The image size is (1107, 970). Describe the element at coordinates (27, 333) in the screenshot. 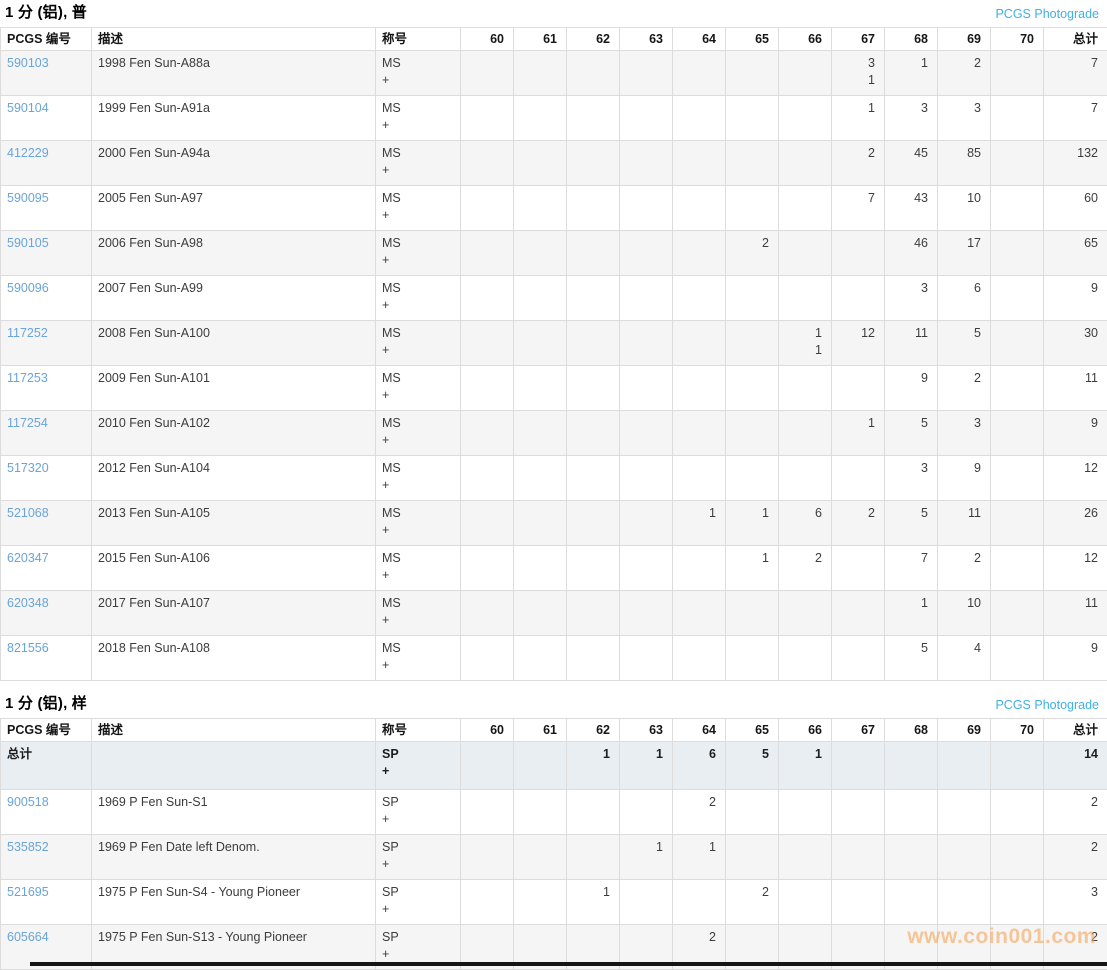

I see `pcgs-number-link: 117252` at that location.